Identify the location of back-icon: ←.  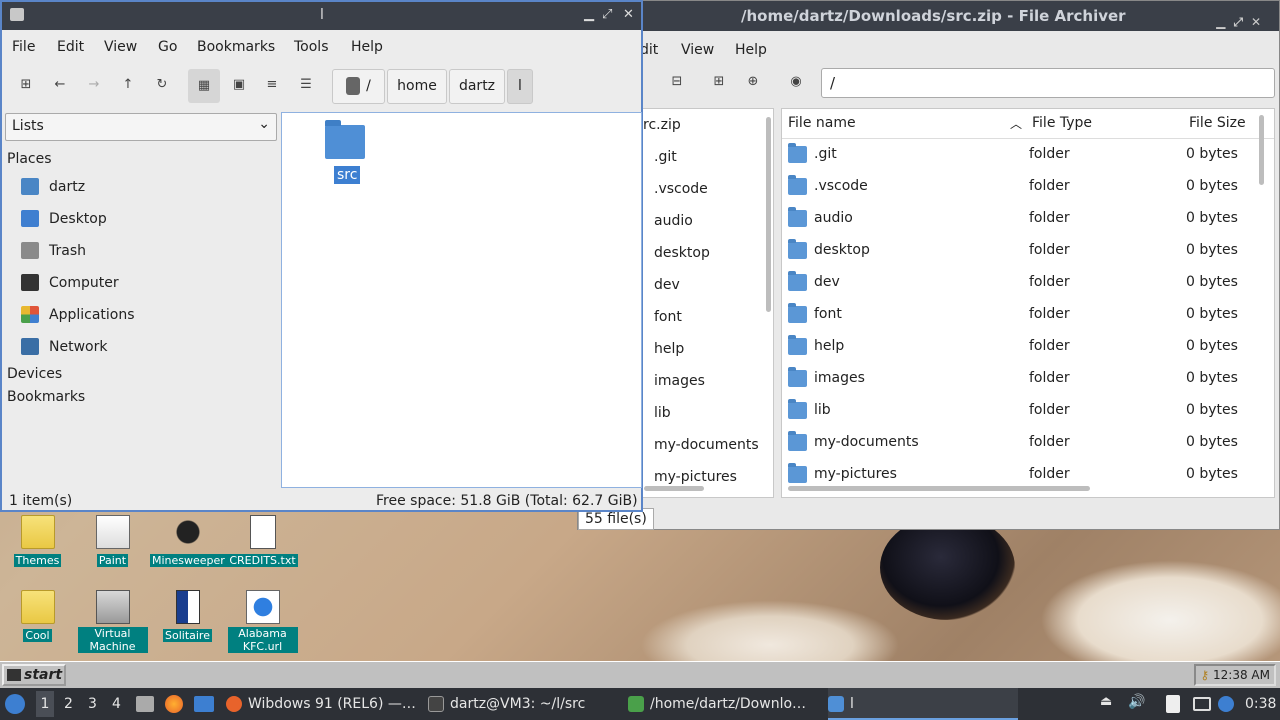
(60, 85).